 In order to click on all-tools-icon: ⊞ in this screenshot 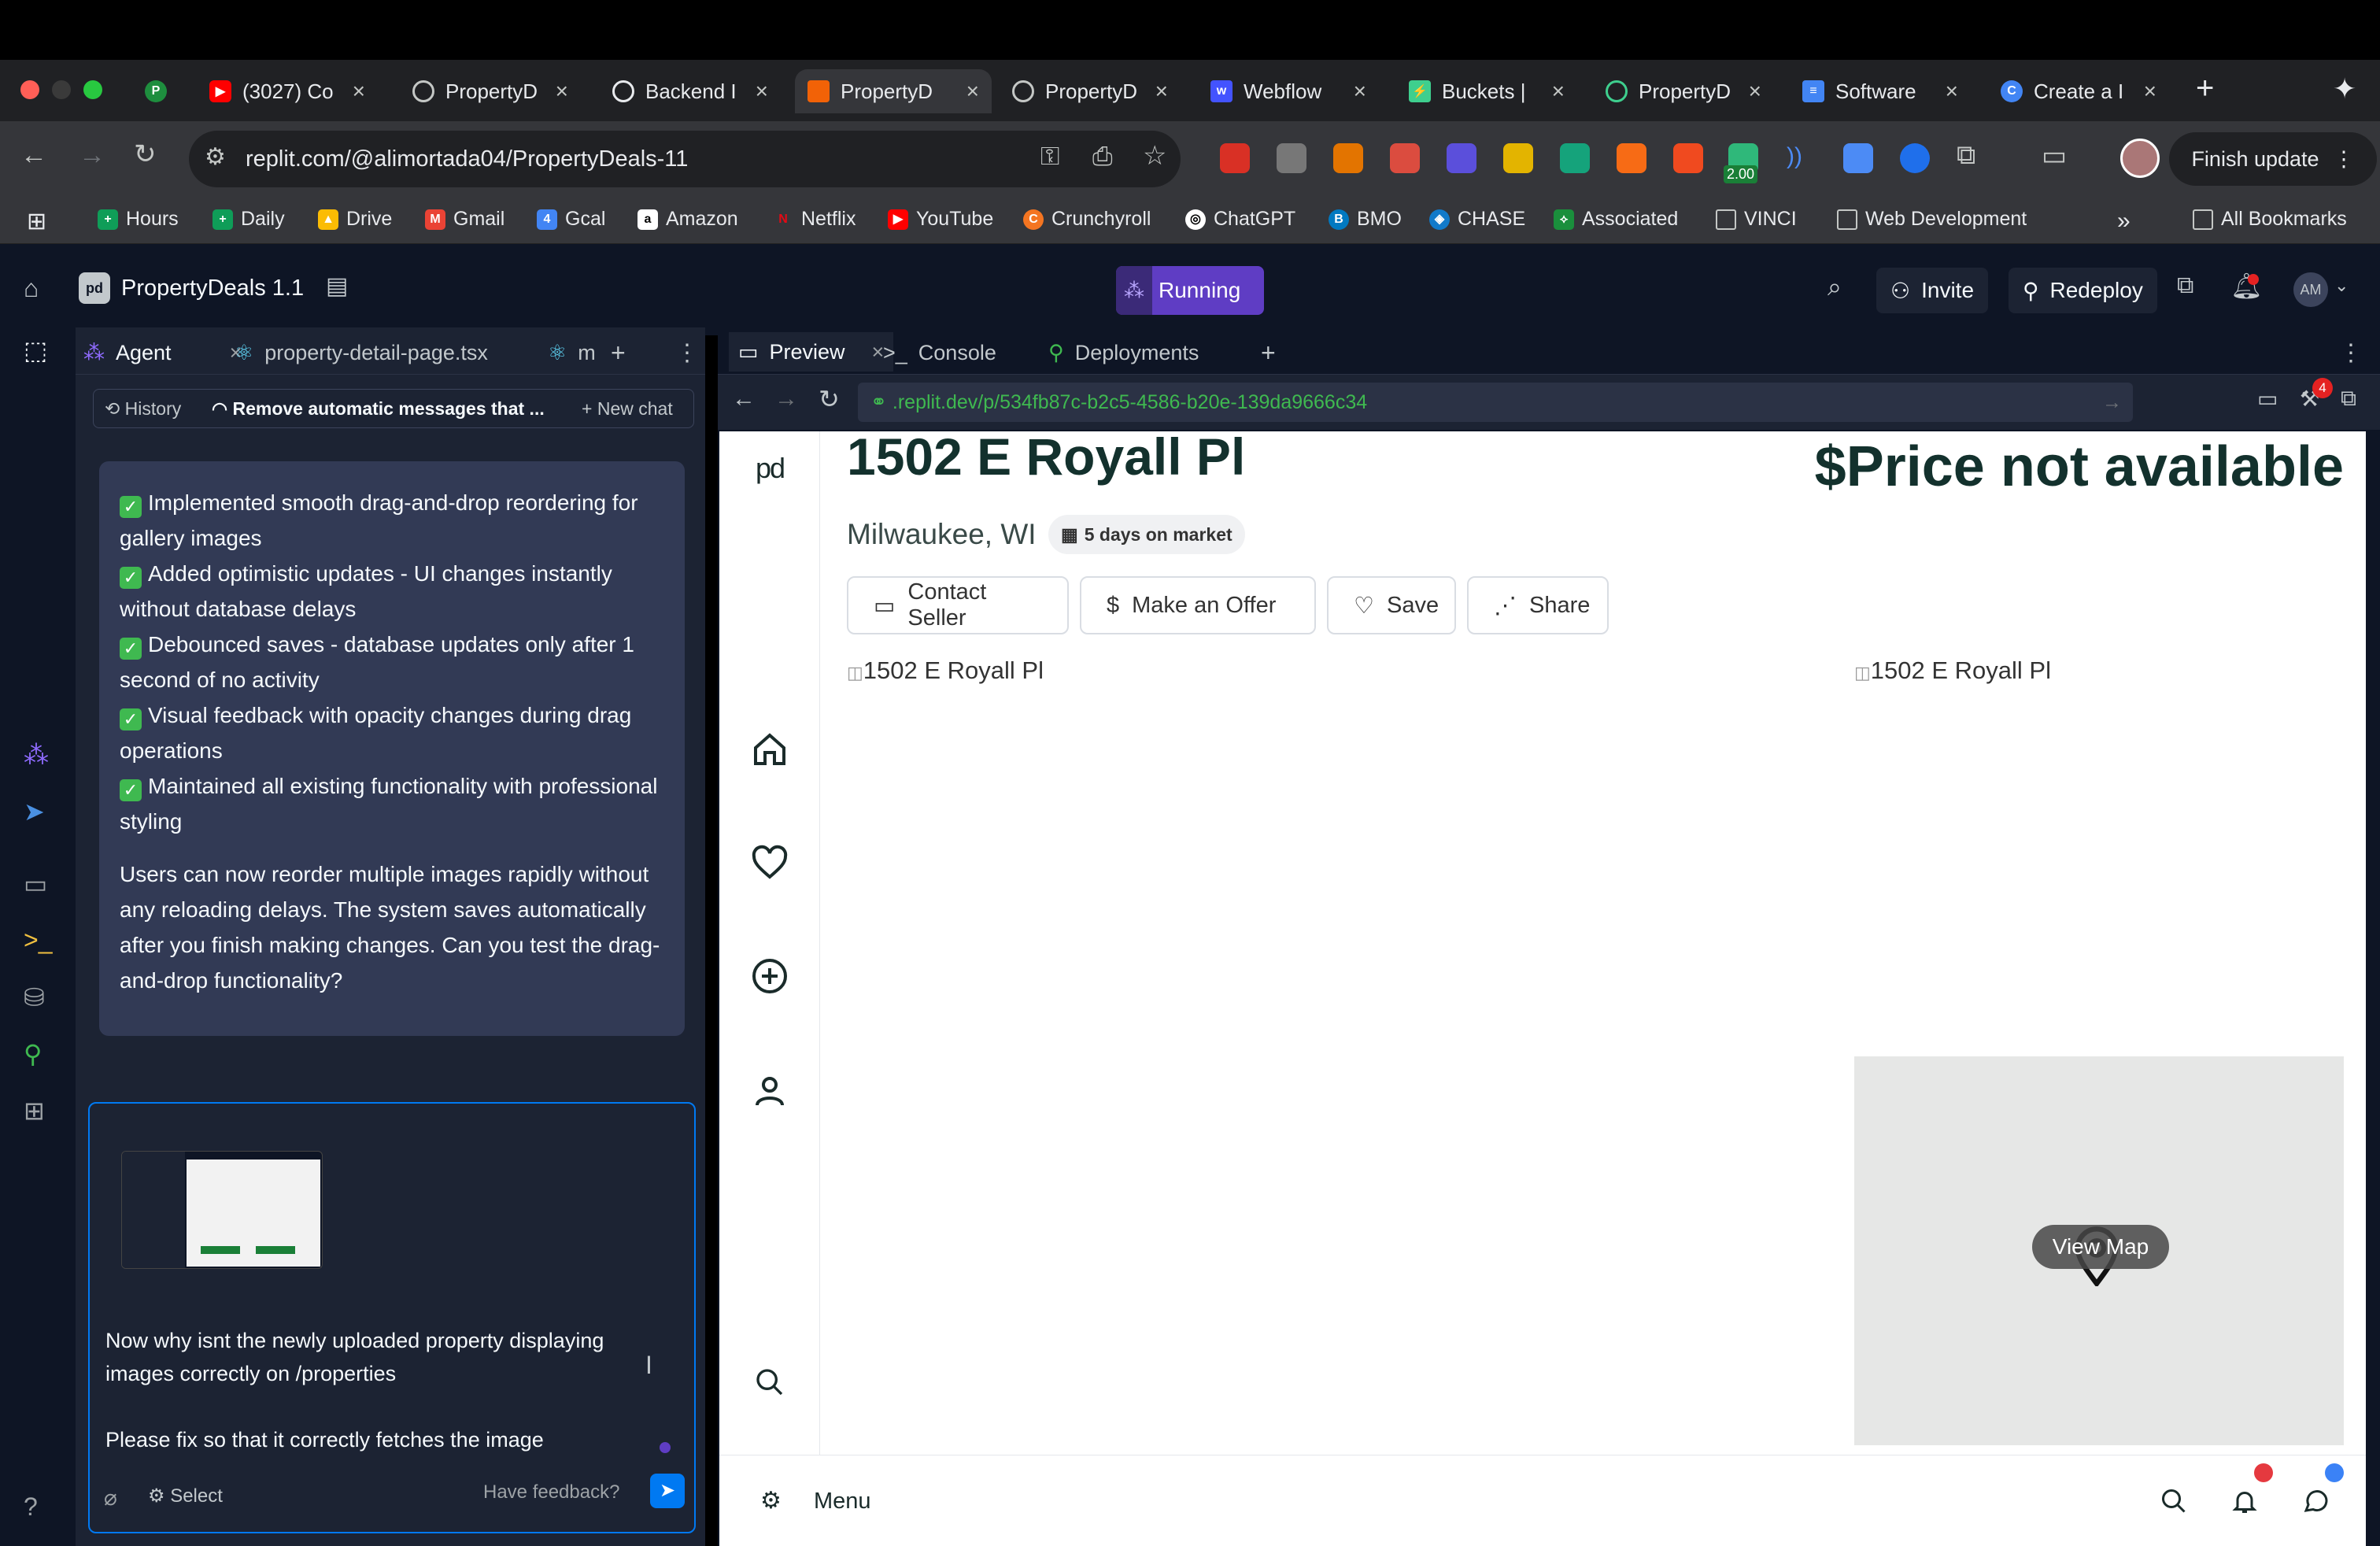, I will do `click(34, 1111)`.